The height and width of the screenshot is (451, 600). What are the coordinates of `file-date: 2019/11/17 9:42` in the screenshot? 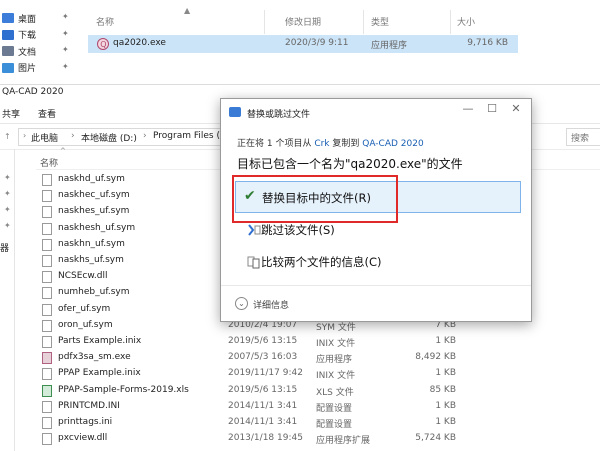 It's located at (265, 373).